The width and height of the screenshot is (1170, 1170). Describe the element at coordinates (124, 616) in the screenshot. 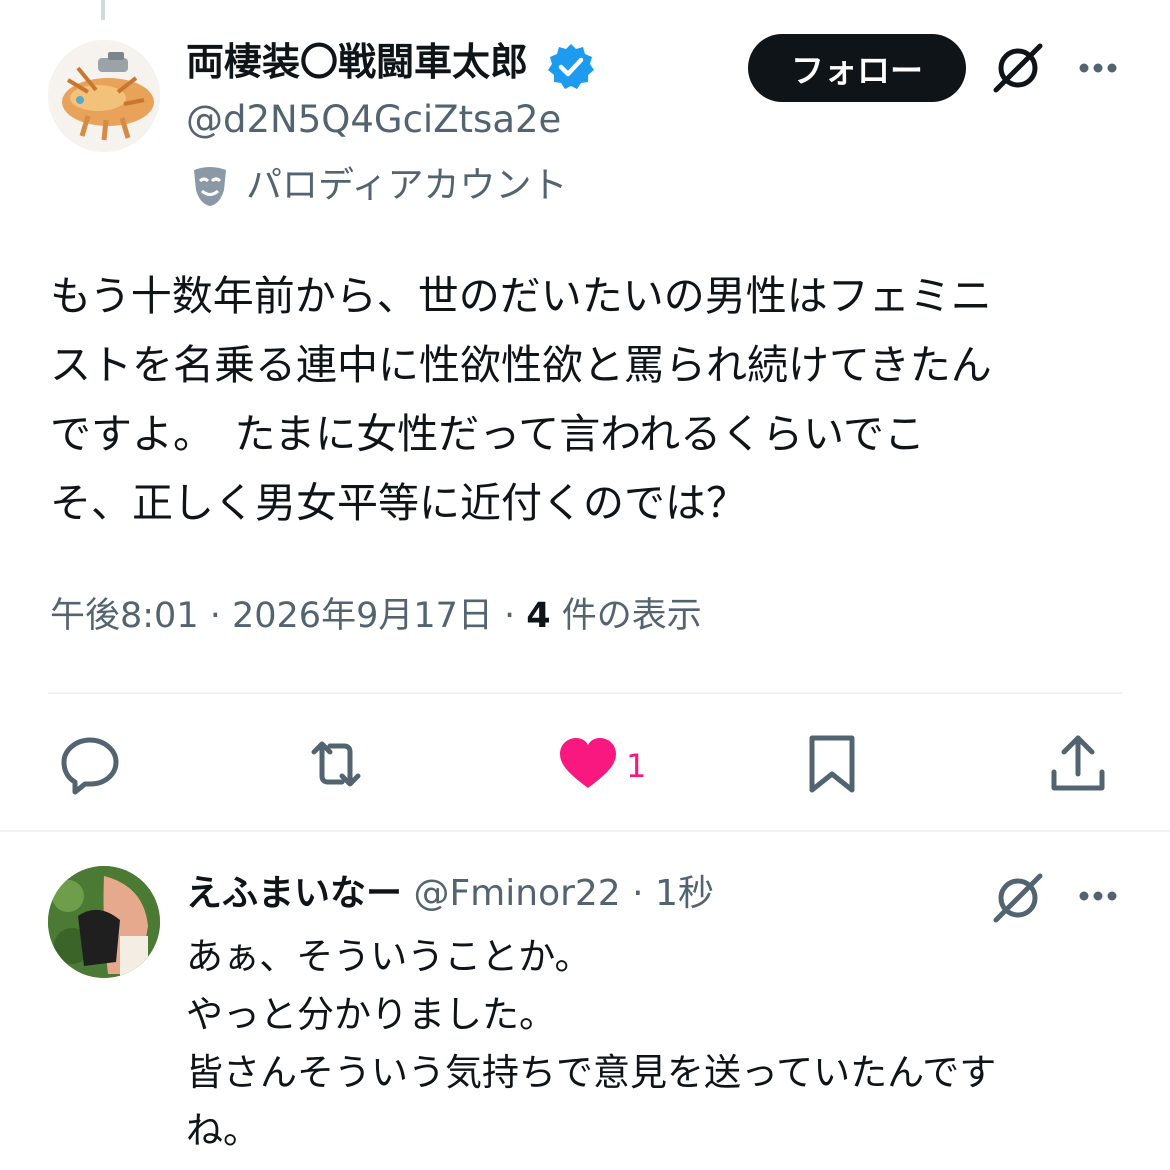

I see `tweet-time: 午後8:01` at that location.